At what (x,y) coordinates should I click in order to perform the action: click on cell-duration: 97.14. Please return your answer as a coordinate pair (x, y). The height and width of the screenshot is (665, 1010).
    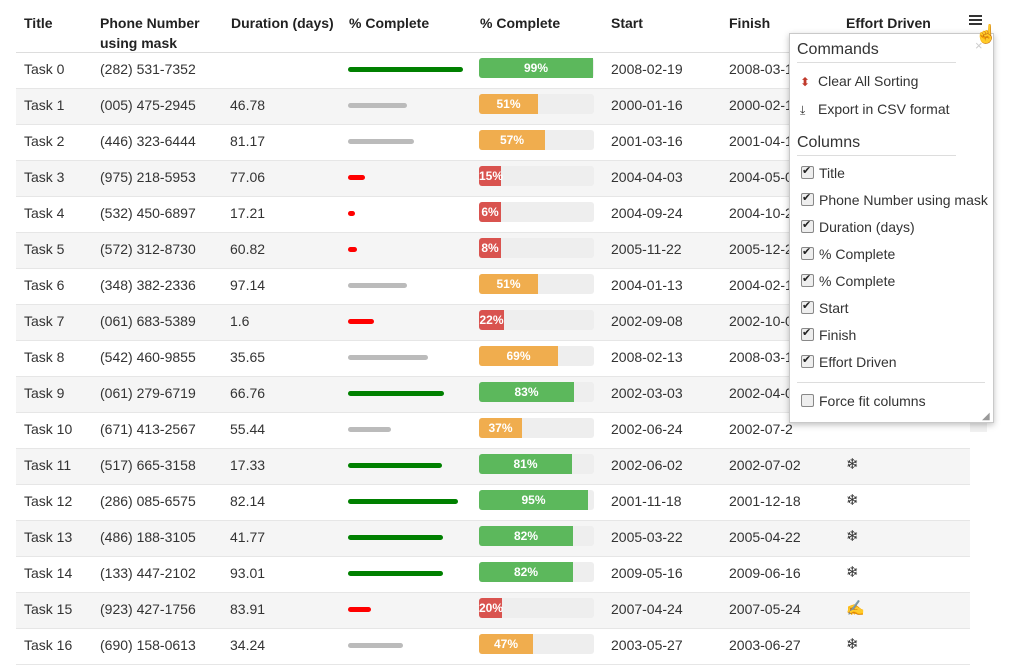
    Looking at the image, I should click on (247, 286).